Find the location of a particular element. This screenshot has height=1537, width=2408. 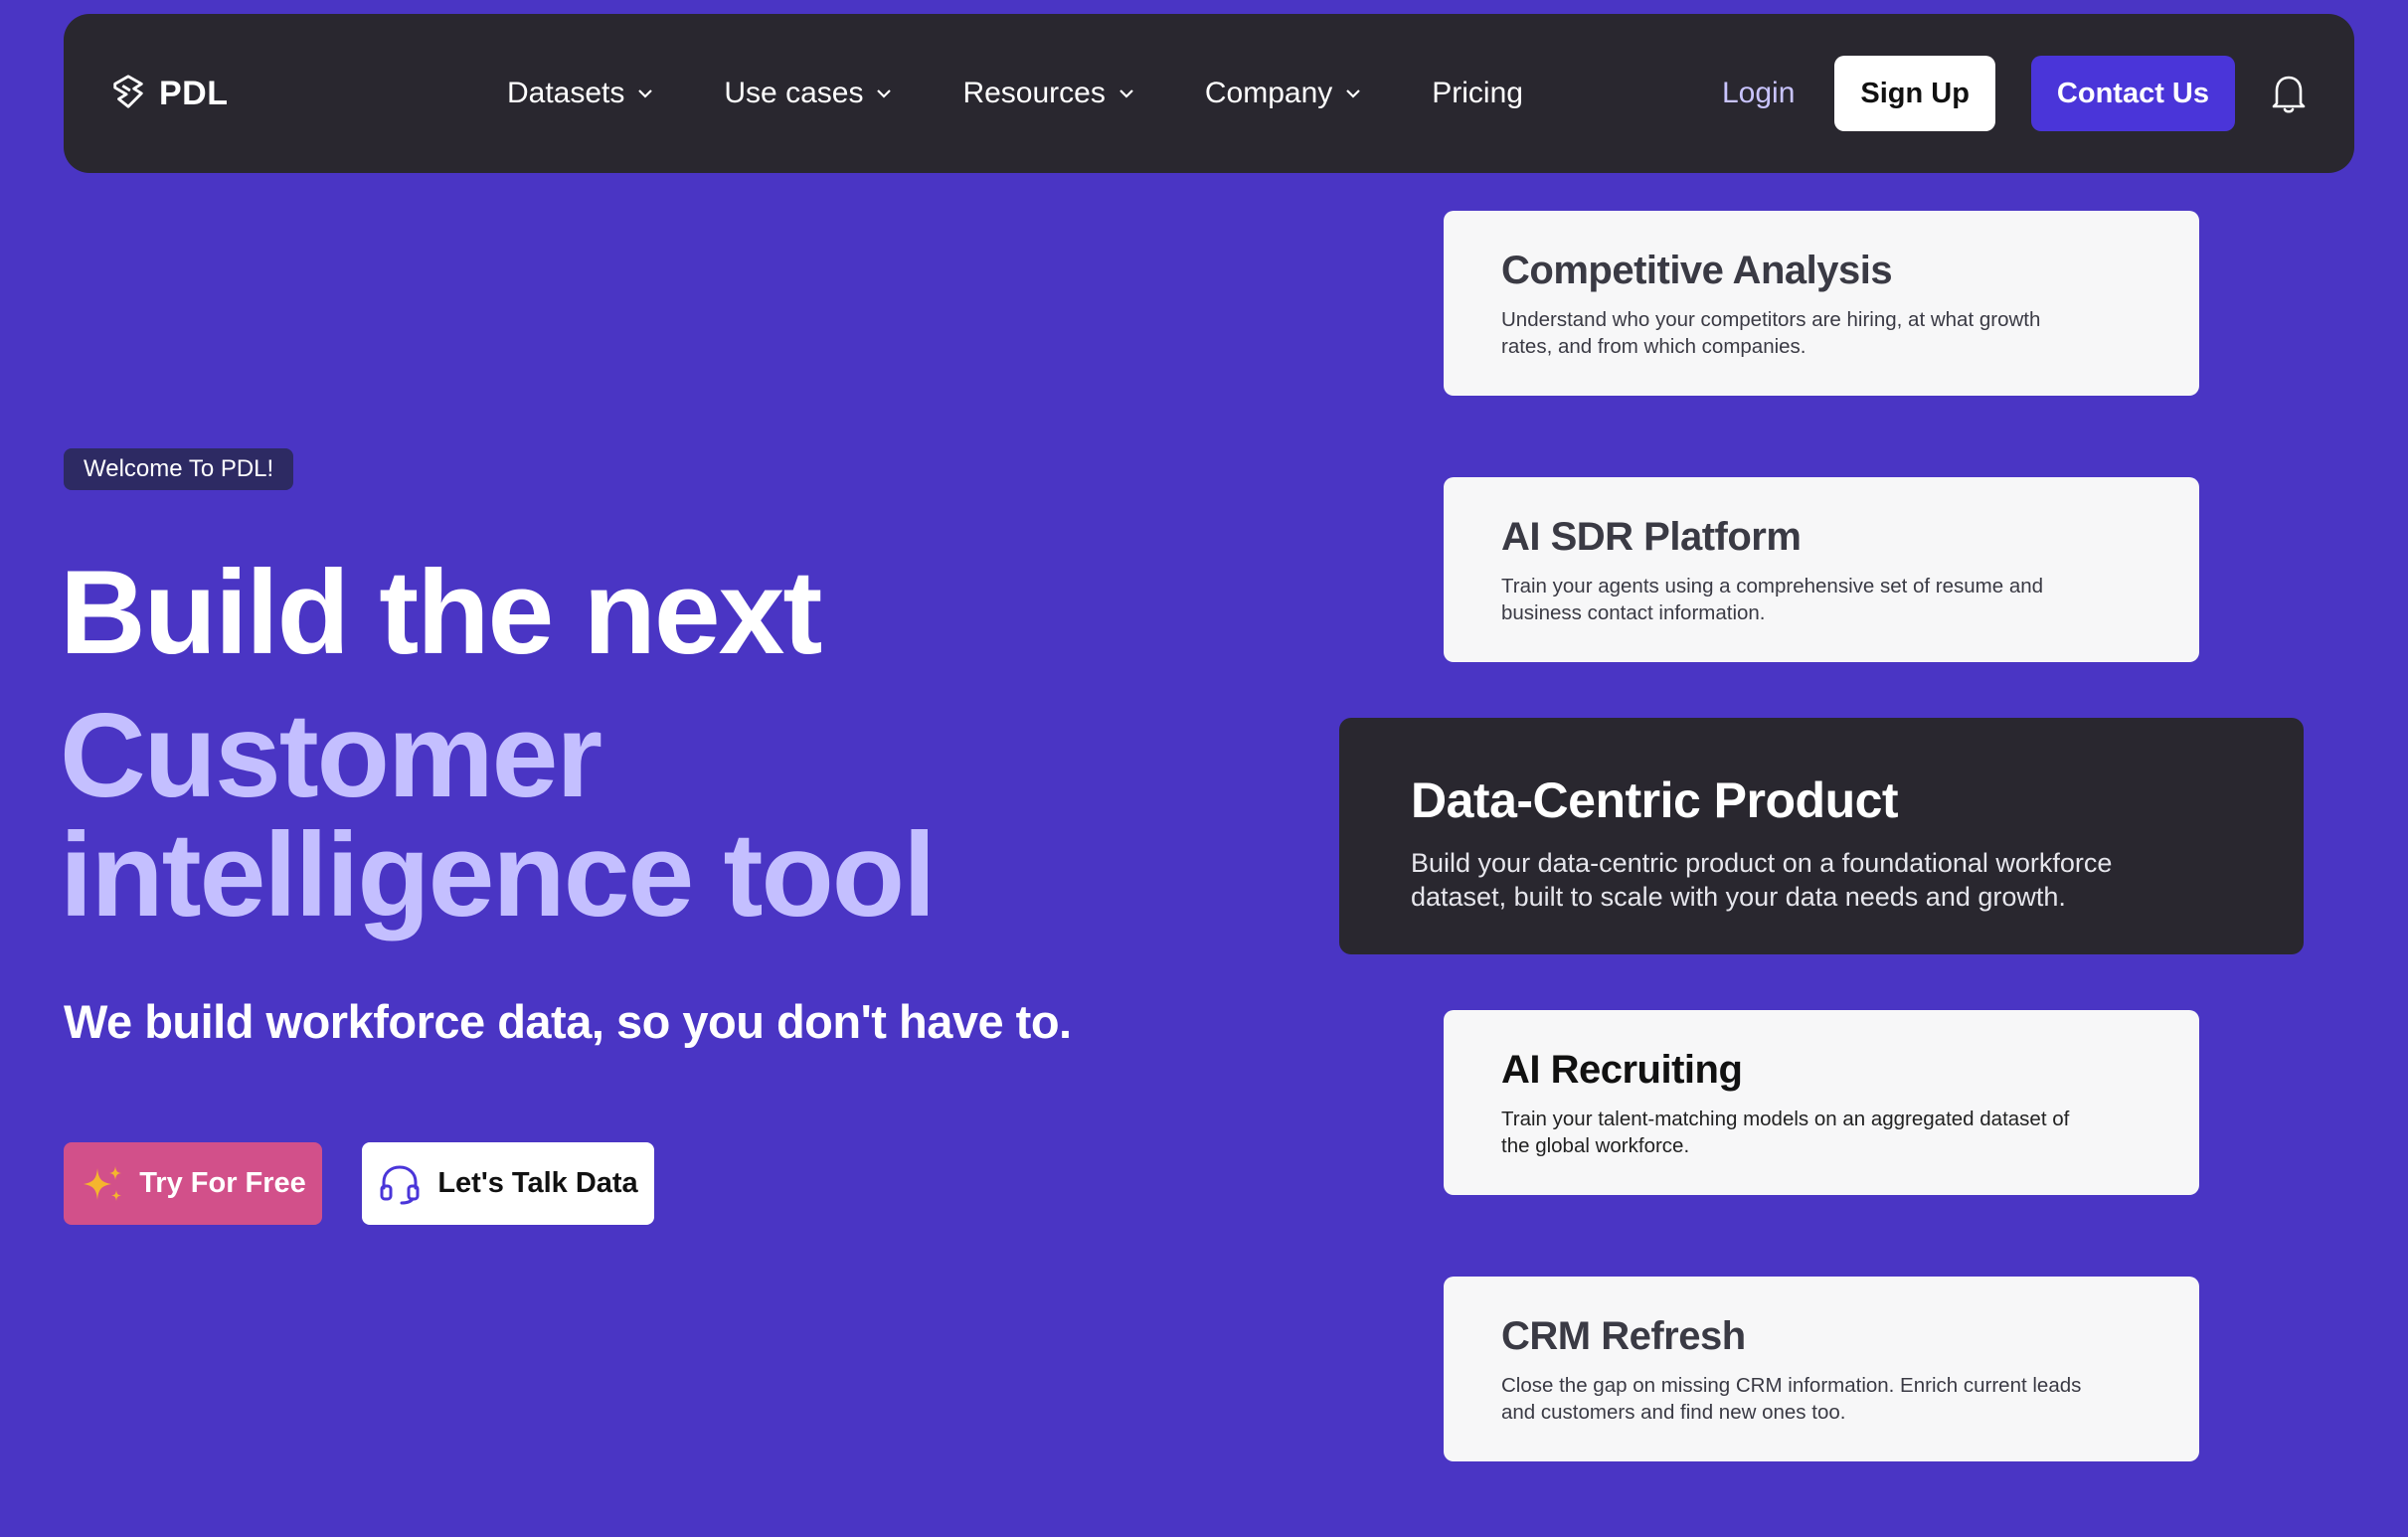

nav-use-cases: Use cases is located at coordinates (808, 94).